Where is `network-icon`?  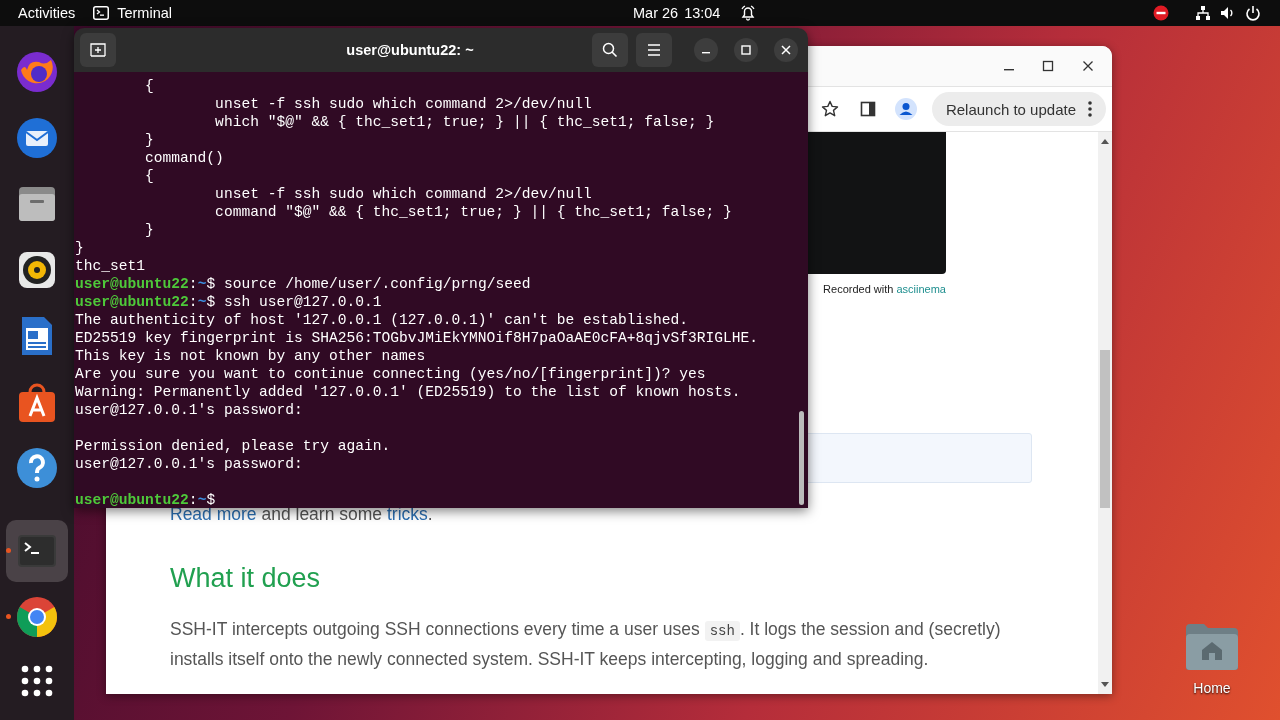 network-icon is located at coordinates (1203, 13).